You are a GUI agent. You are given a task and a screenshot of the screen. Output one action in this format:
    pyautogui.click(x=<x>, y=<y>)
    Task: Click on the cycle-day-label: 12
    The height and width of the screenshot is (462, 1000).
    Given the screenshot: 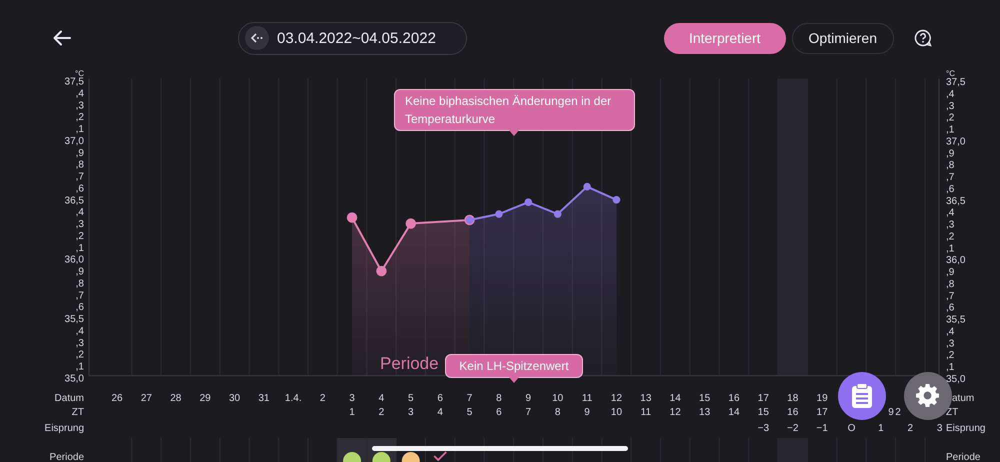 What is the action you would take?
    pyautogui.click(x=675, y=412)
    